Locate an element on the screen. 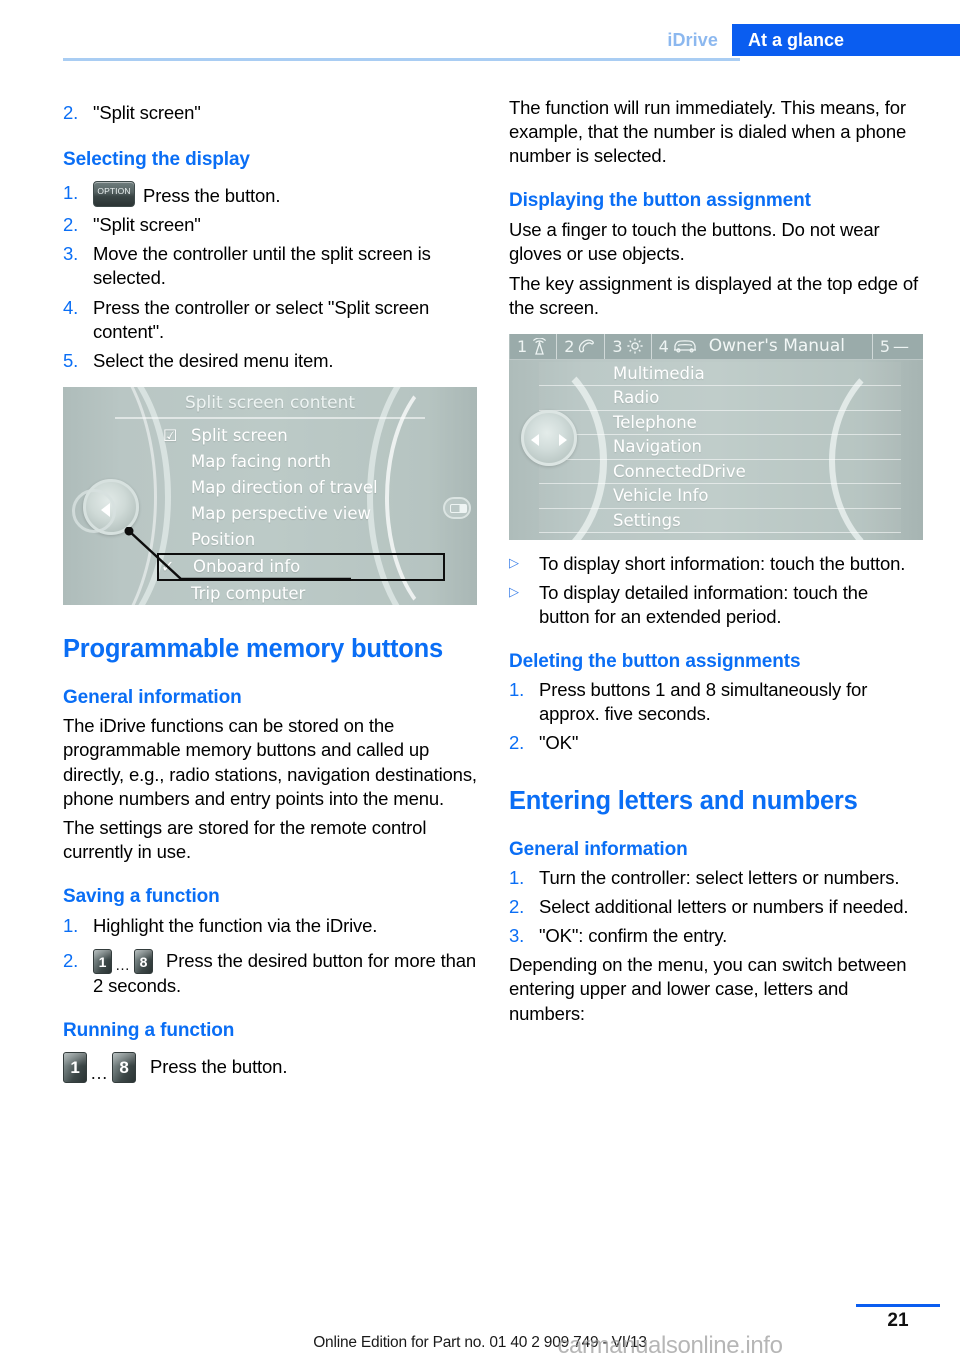 This screenshot has width=960, height=1362. assignment-slot-5: 5 — is located at coordinates (898, 347).